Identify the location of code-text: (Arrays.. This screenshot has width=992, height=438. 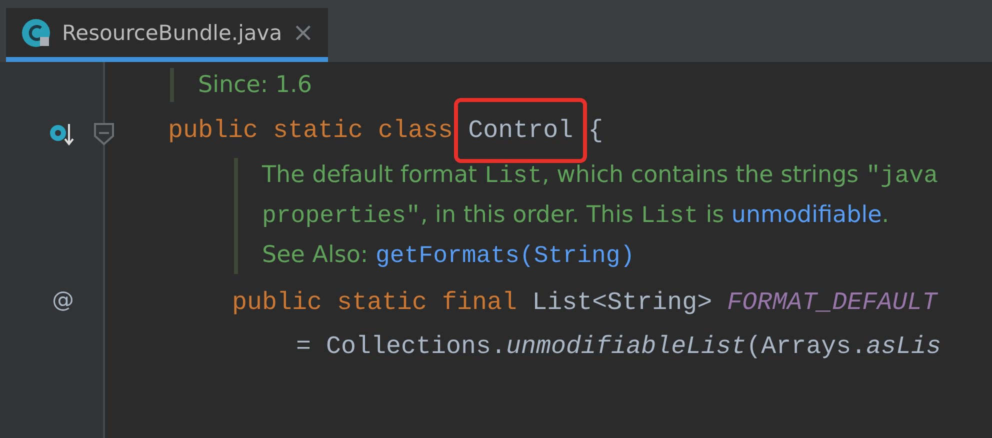
(806, 346).